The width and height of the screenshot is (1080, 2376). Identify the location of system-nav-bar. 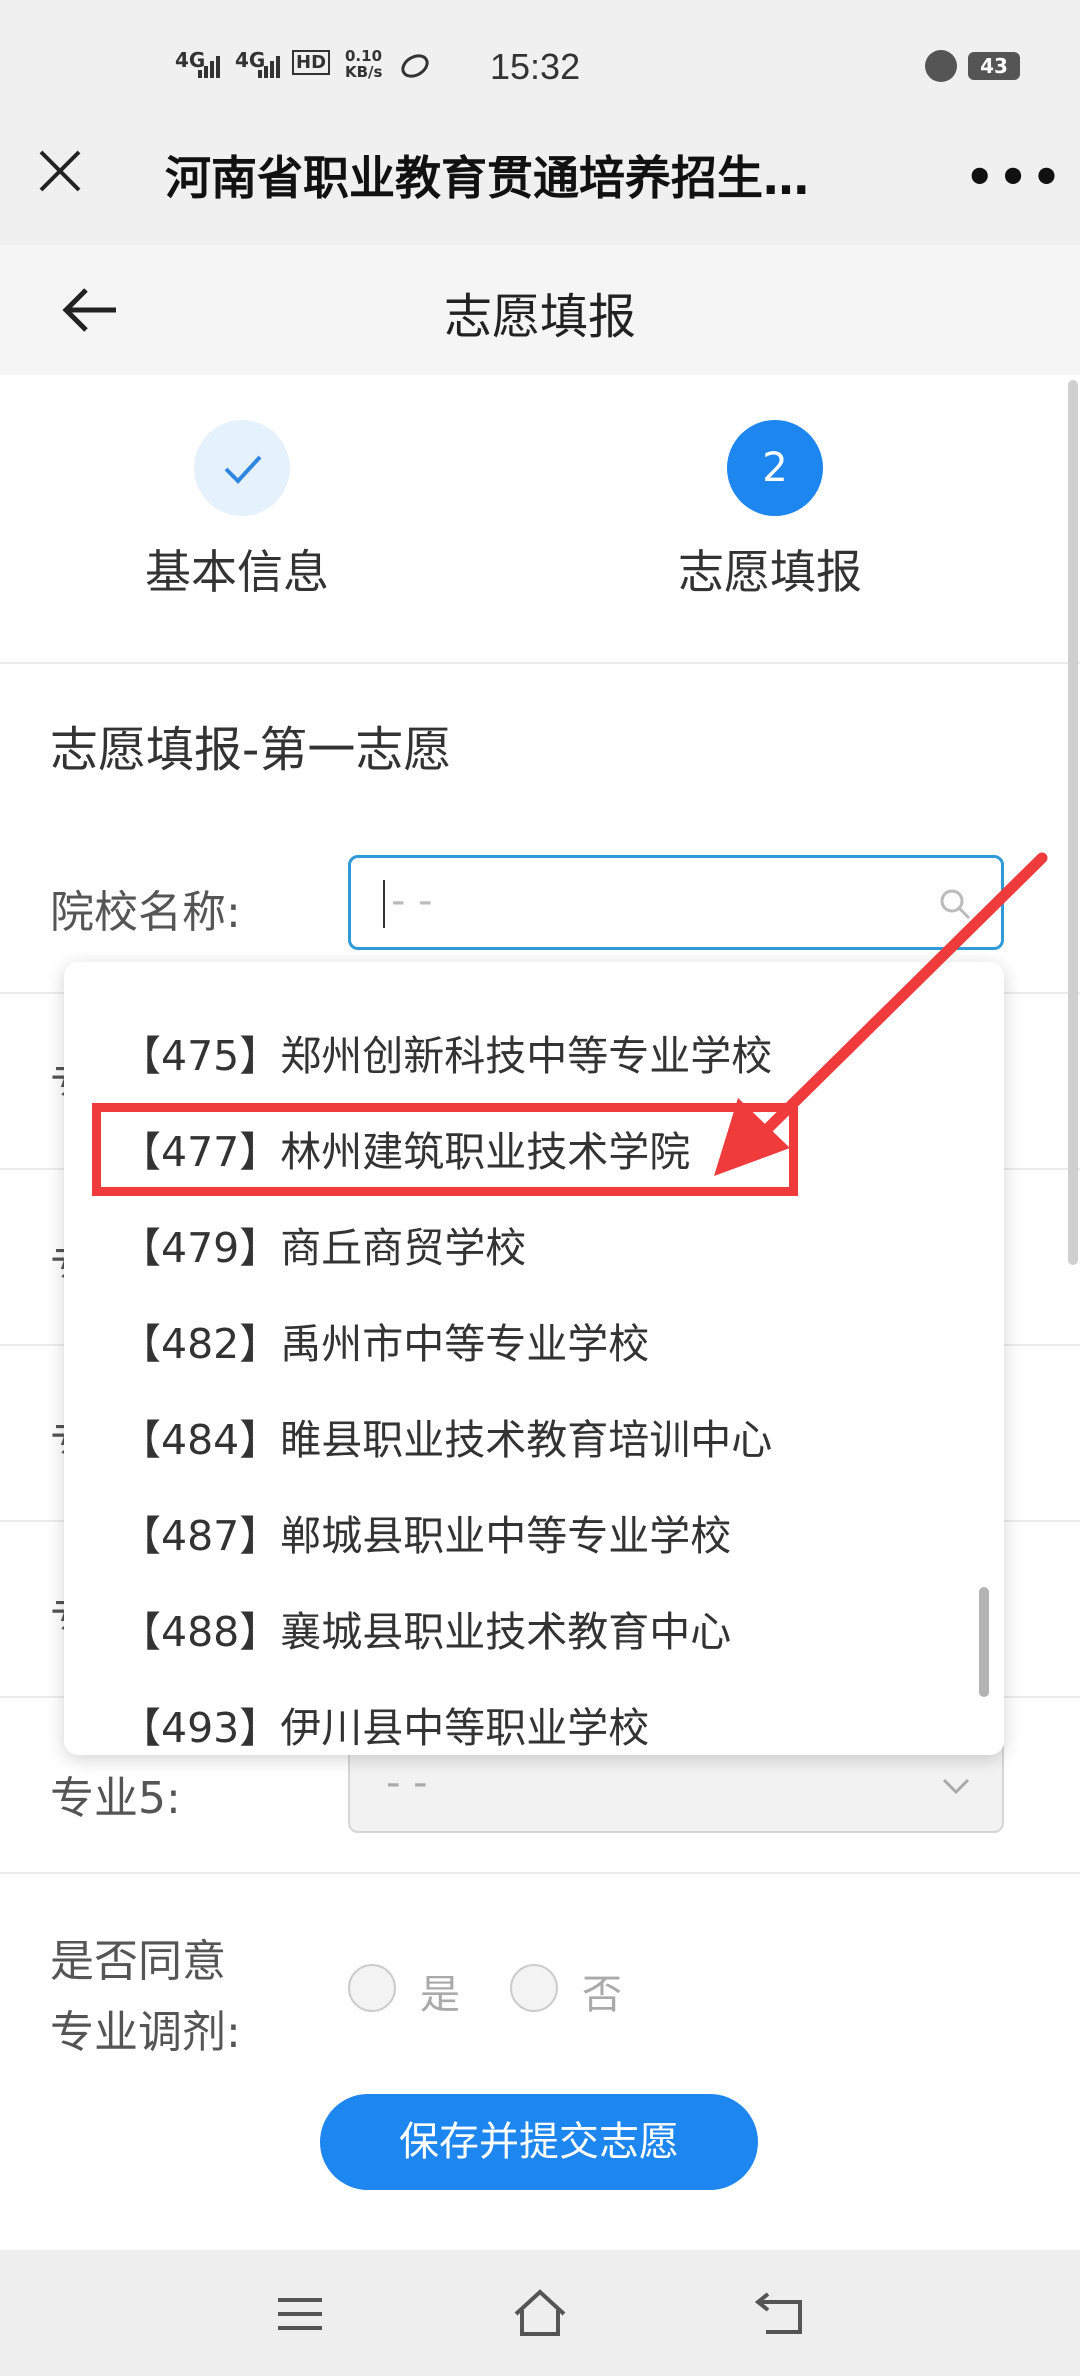
(540, 2313).